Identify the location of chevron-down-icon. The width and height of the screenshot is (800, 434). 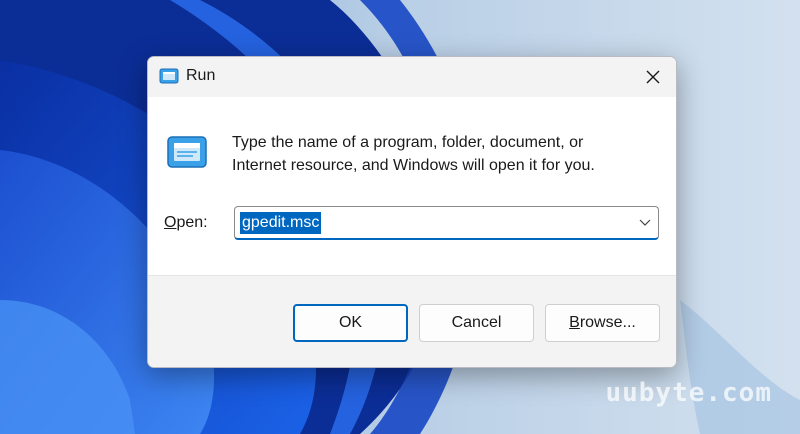
(645, 222).